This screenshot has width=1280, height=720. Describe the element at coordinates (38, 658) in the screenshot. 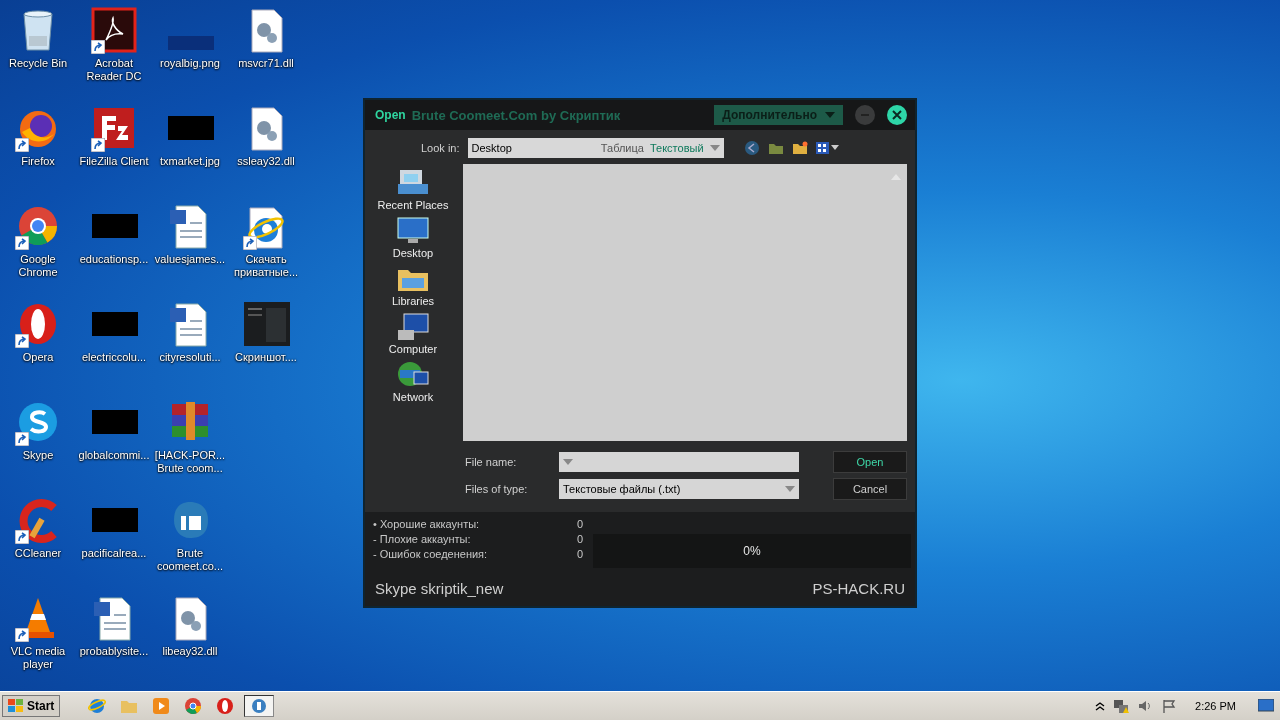

I see `icon-label: VLC media player` at that location.